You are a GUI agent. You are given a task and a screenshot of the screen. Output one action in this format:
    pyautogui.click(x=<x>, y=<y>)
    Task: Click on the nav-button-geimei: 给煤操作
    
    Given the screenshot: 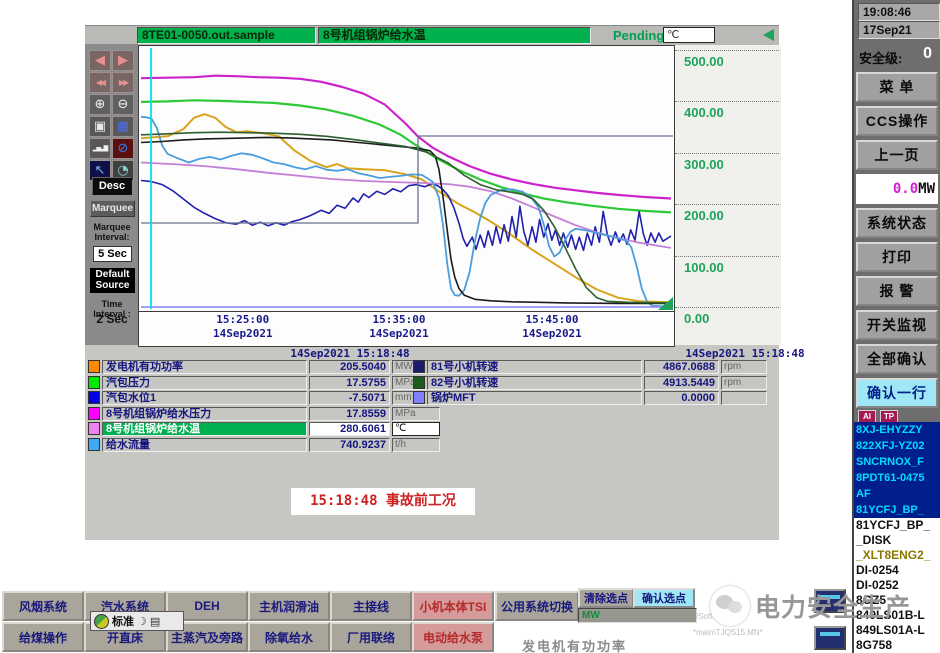 What is the action you would take?
    pyautogui.click(x=43, y=637)
    